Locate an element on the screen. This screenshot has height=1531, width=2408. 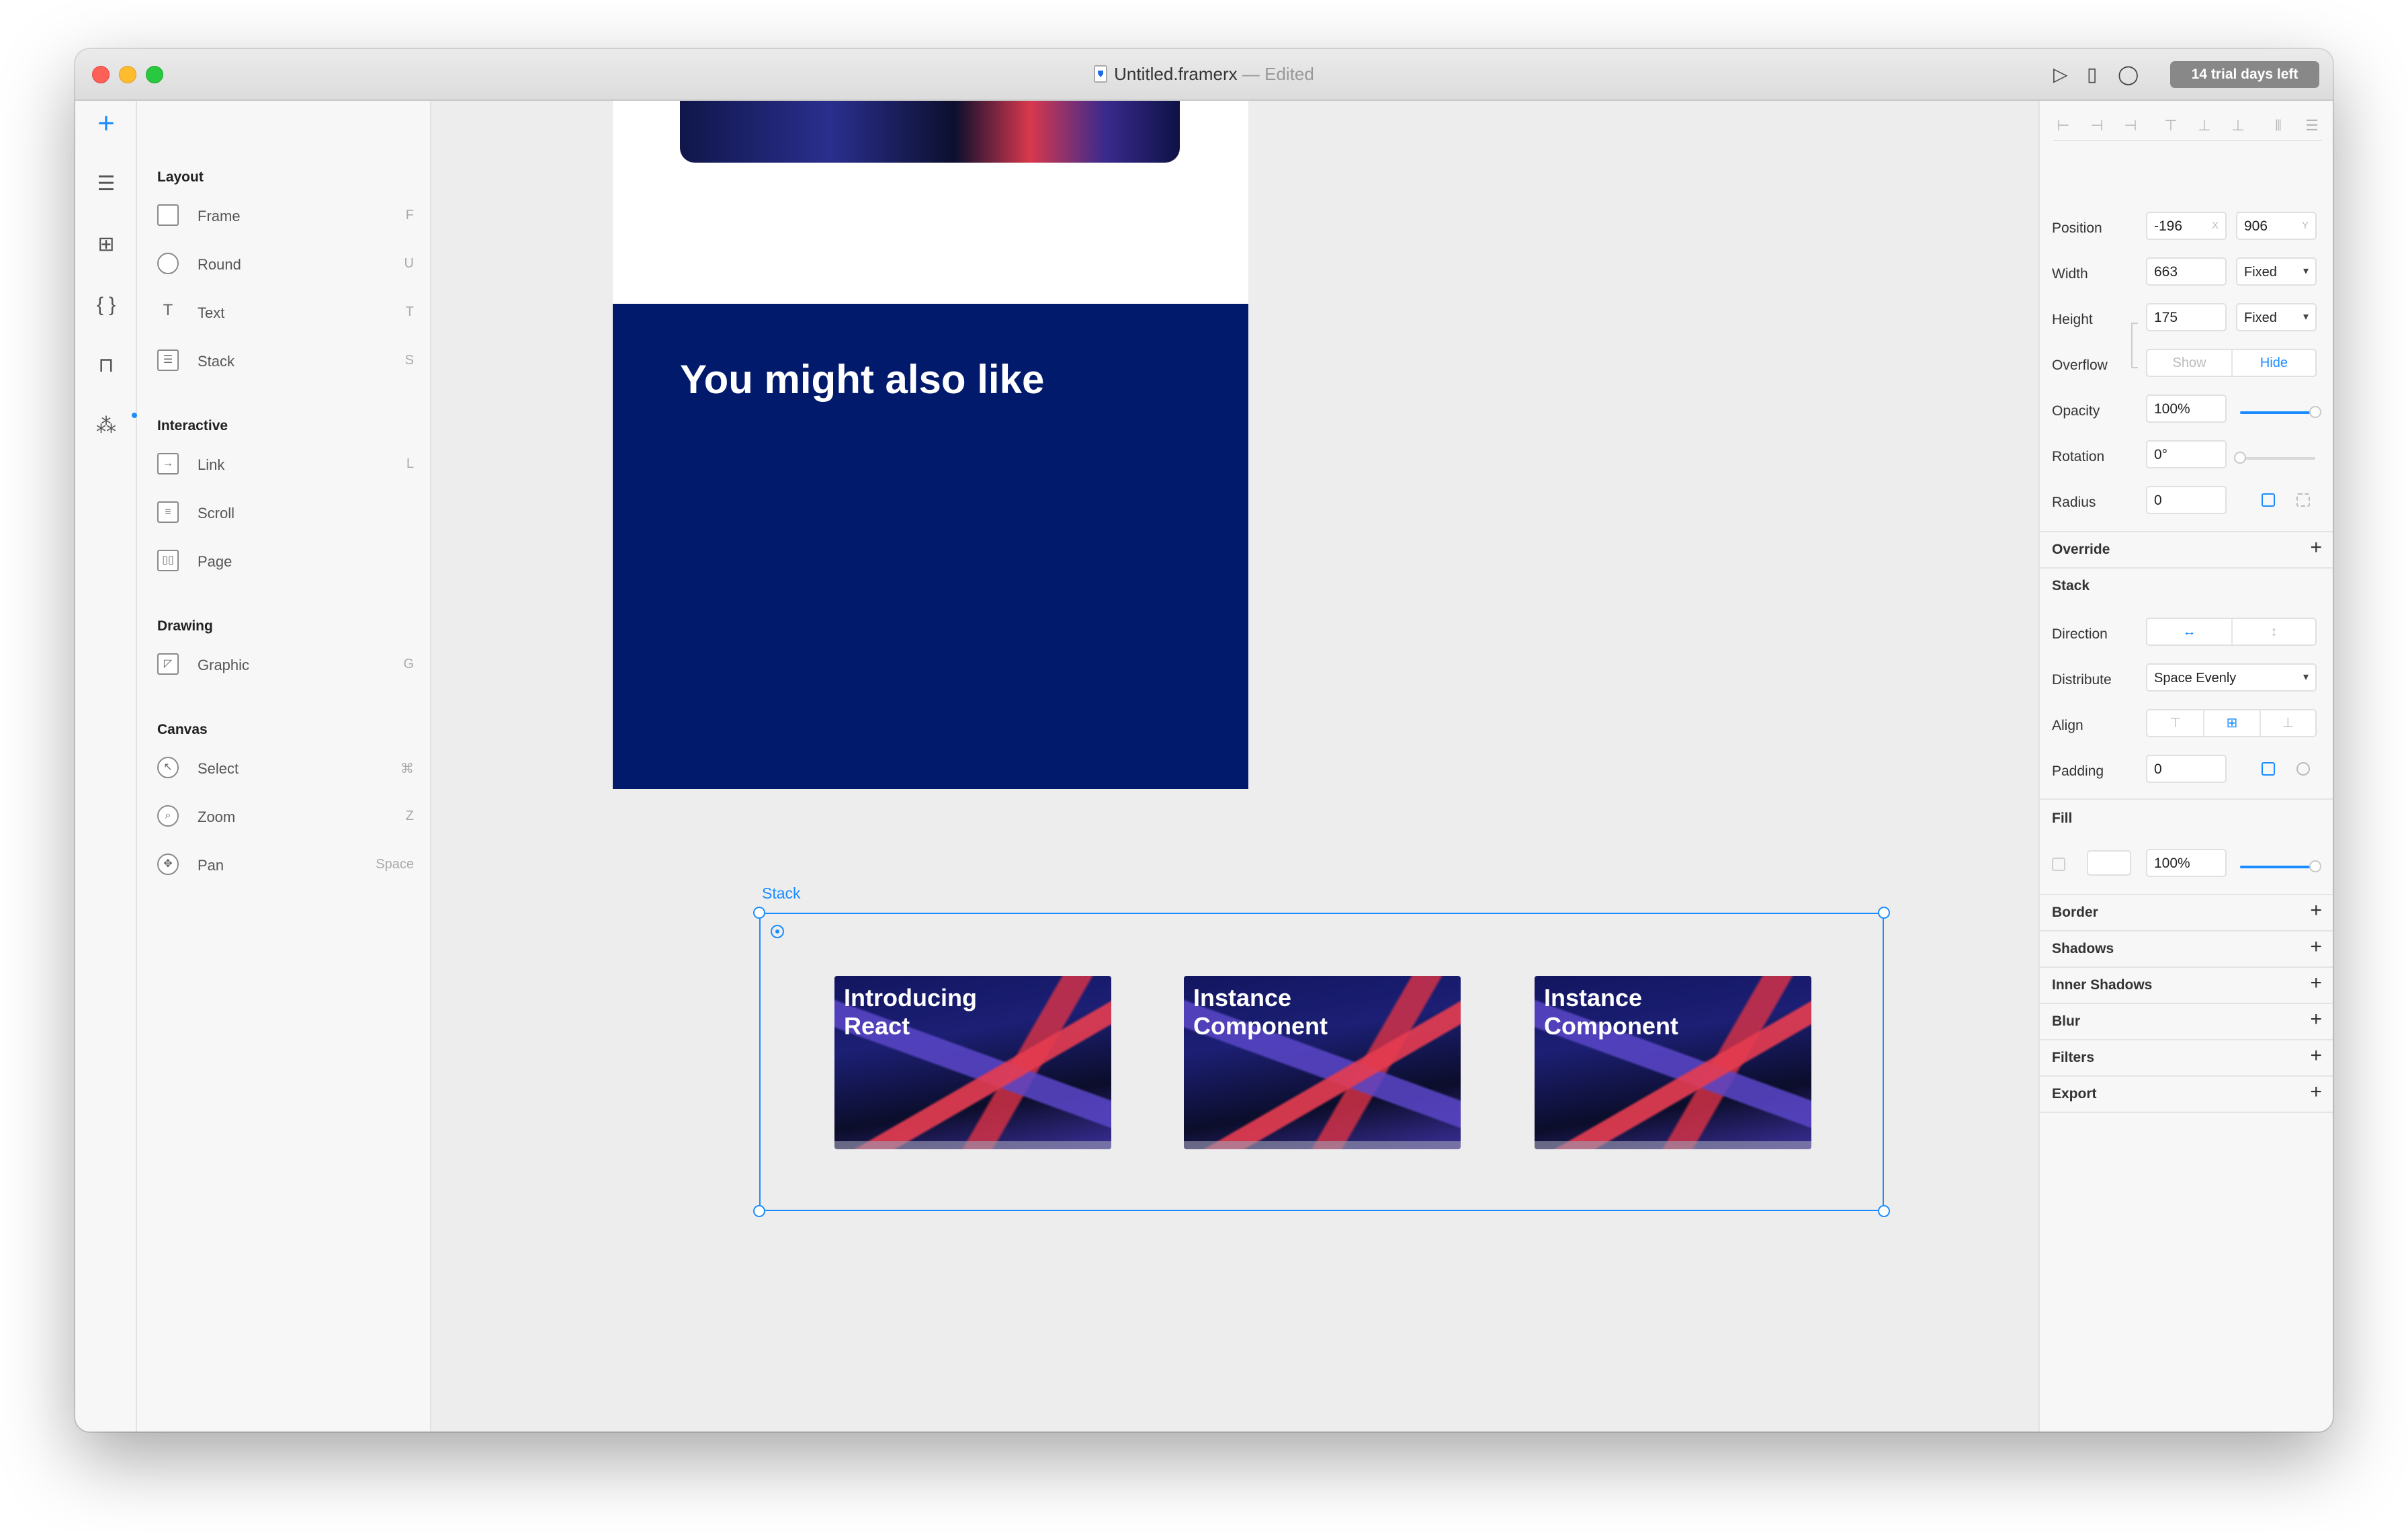
direction-label: Direction is located at coordinates (2080, 634).